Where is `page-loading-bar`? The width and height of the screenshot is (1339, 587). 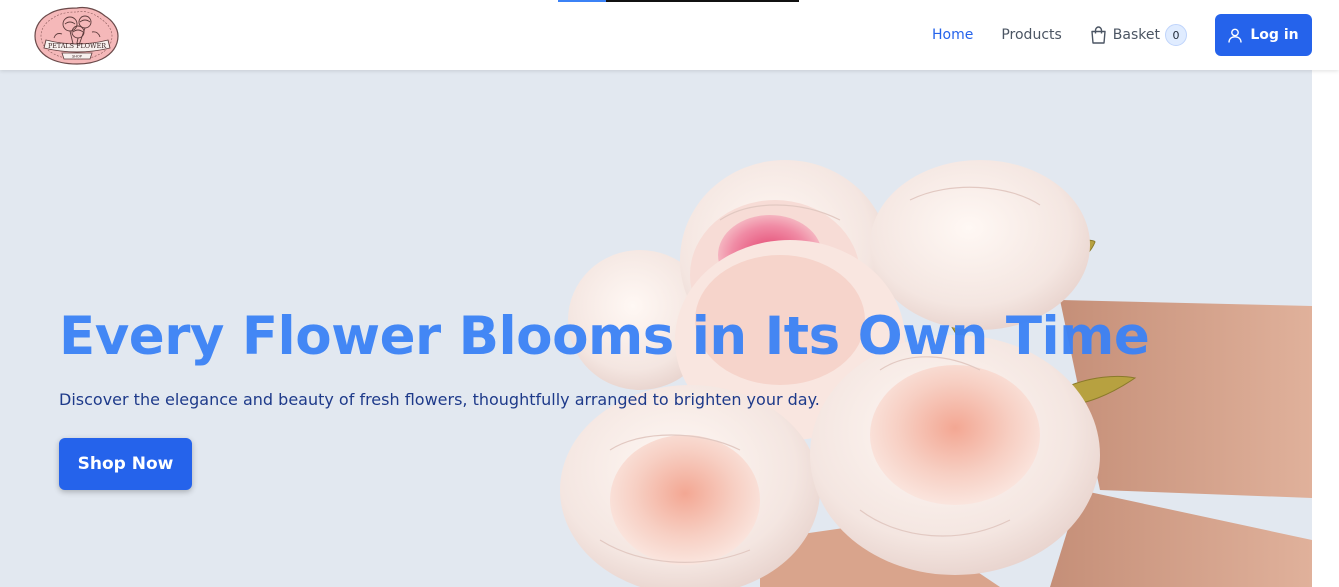 page-loading-bar is located at coordinates (678, 1).